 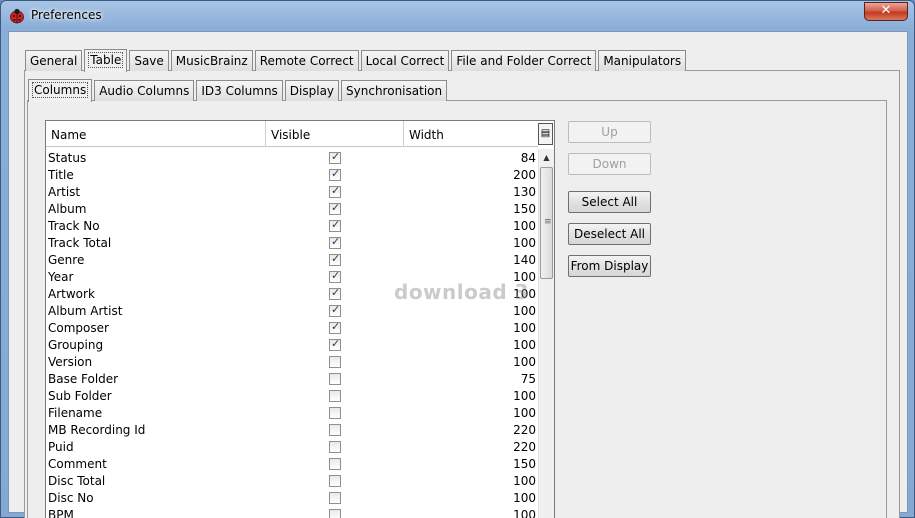 What do you see at coordinates (292, 497) in the screenshot?
I see `table-row: Disc No 100` at bounding box center [292, 497].